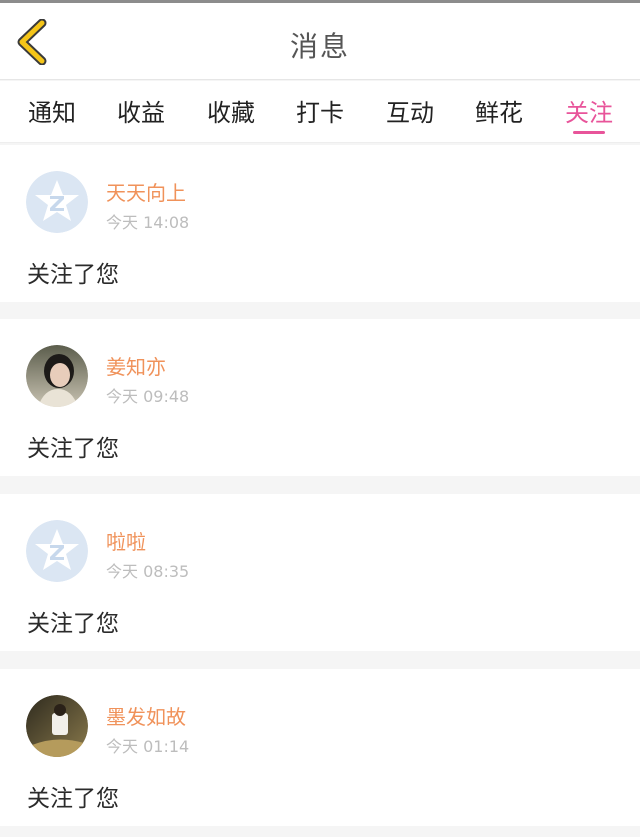  Describe the element at coordinates (146, 715) in the screenshot. I see `user-name: 墨发如故` at that location.